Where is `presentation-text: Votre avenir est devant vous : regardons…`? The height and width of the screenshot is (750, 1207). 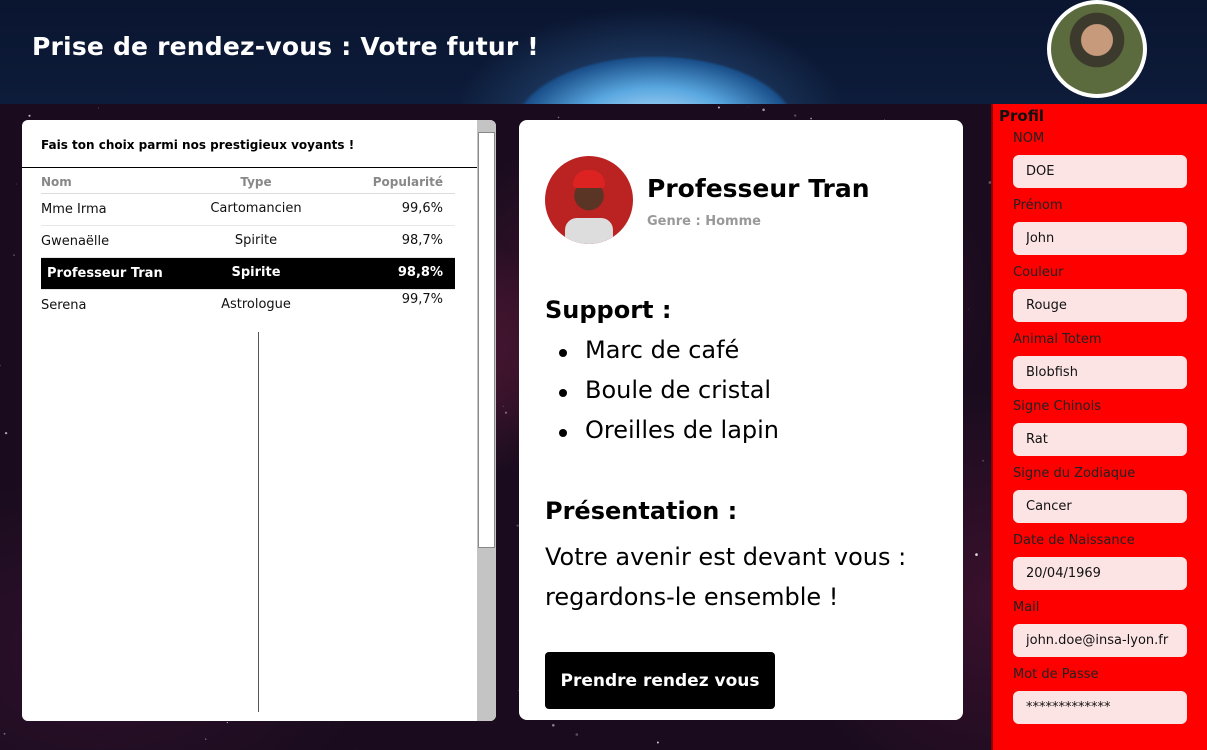
presentation-text: Votre avenir est devant vous : regardons… is located at coordinates (726, 577).